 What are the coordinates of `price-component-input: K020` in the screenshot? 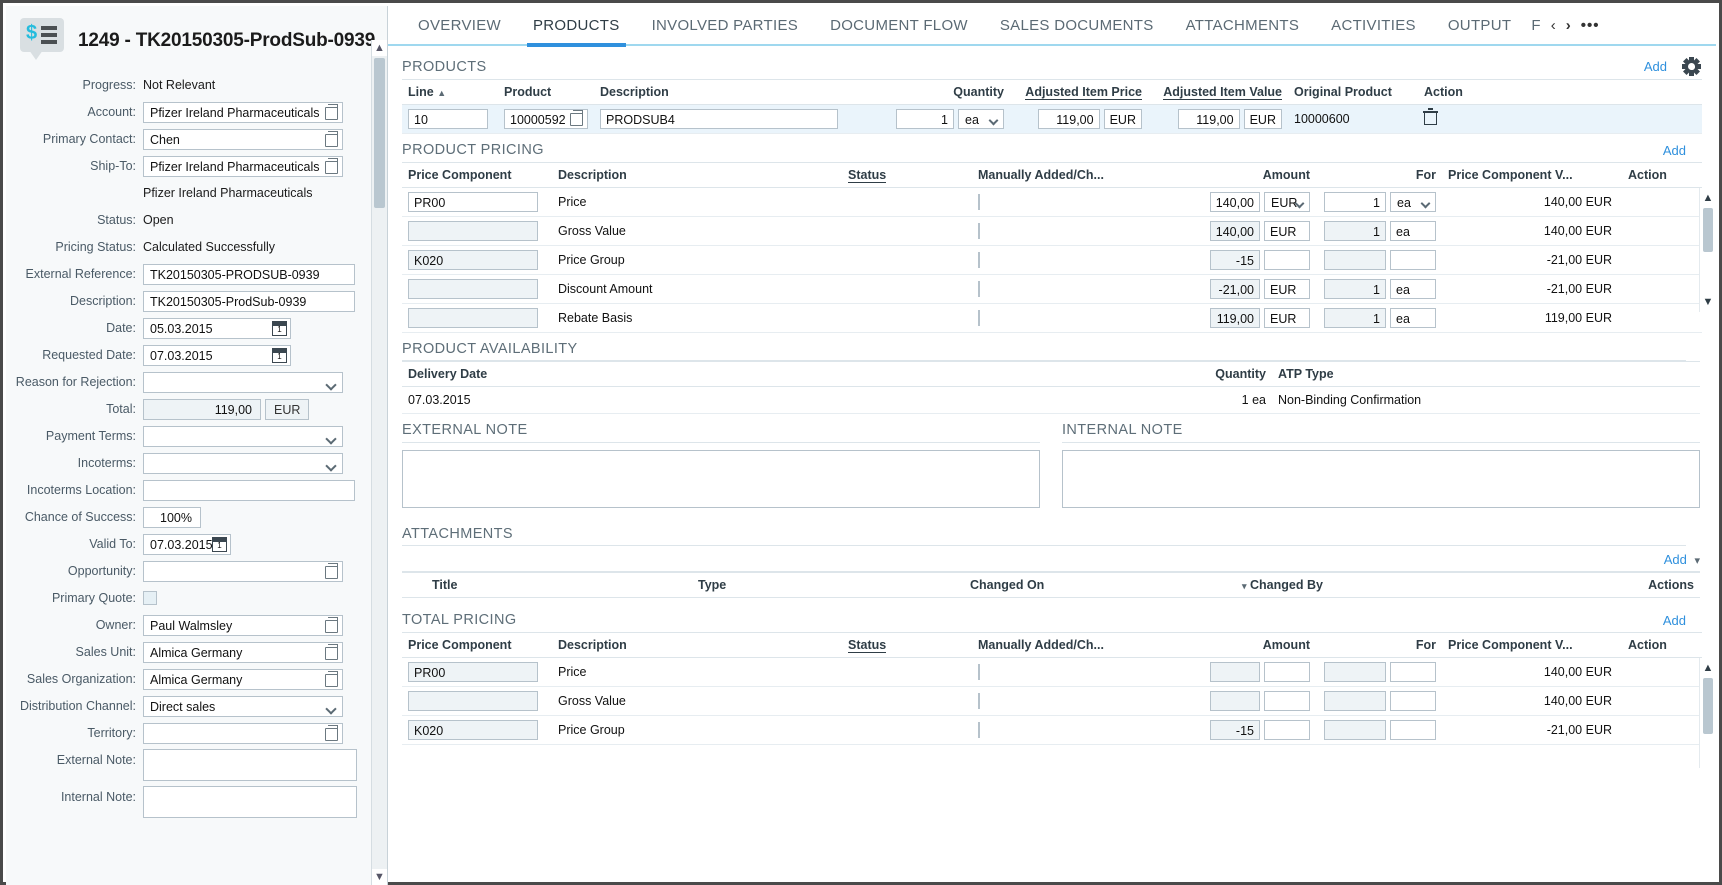 It's located at (473, 260).